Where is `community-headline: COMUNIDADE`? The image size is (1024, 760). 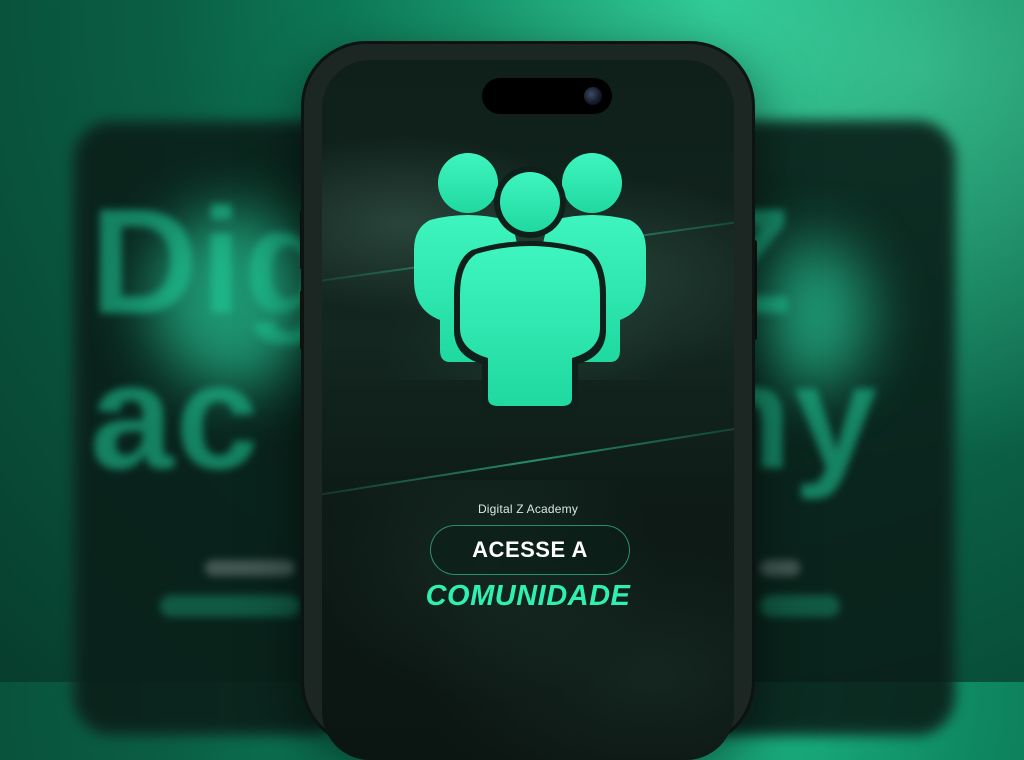 community-headline: COMUNIDADE is located at coordinates (528, 596).